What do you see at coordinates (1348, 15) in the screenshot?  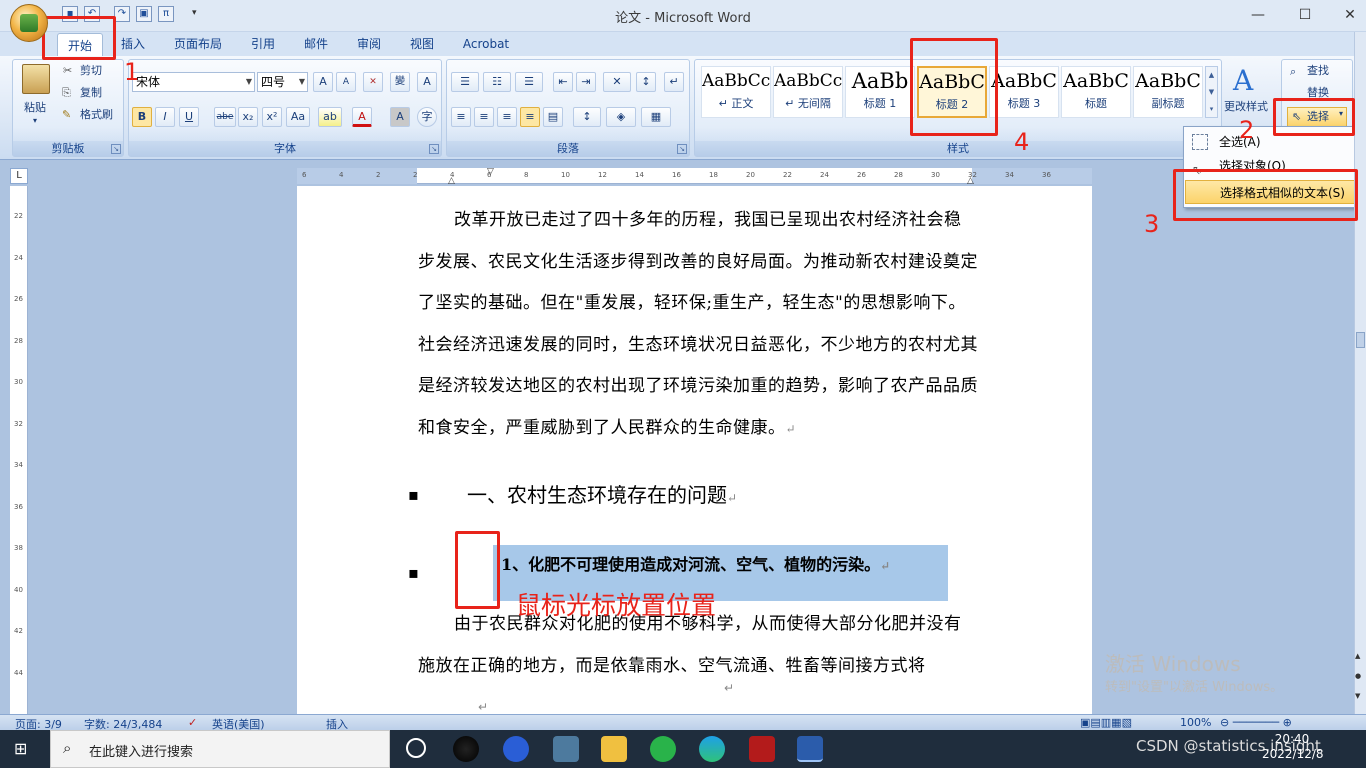 I see `close-button: ✕` at bounding box center [1348, 15].